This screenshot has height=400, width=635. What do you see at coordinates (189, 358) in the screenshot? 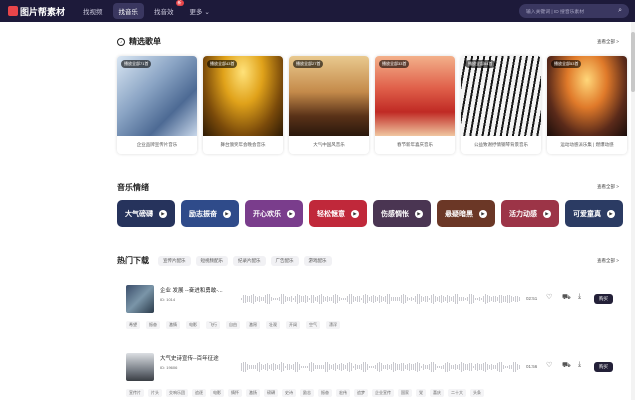
I see `track-title: 大气史诗宣传--百年征途` at bounding box center [189, 358].